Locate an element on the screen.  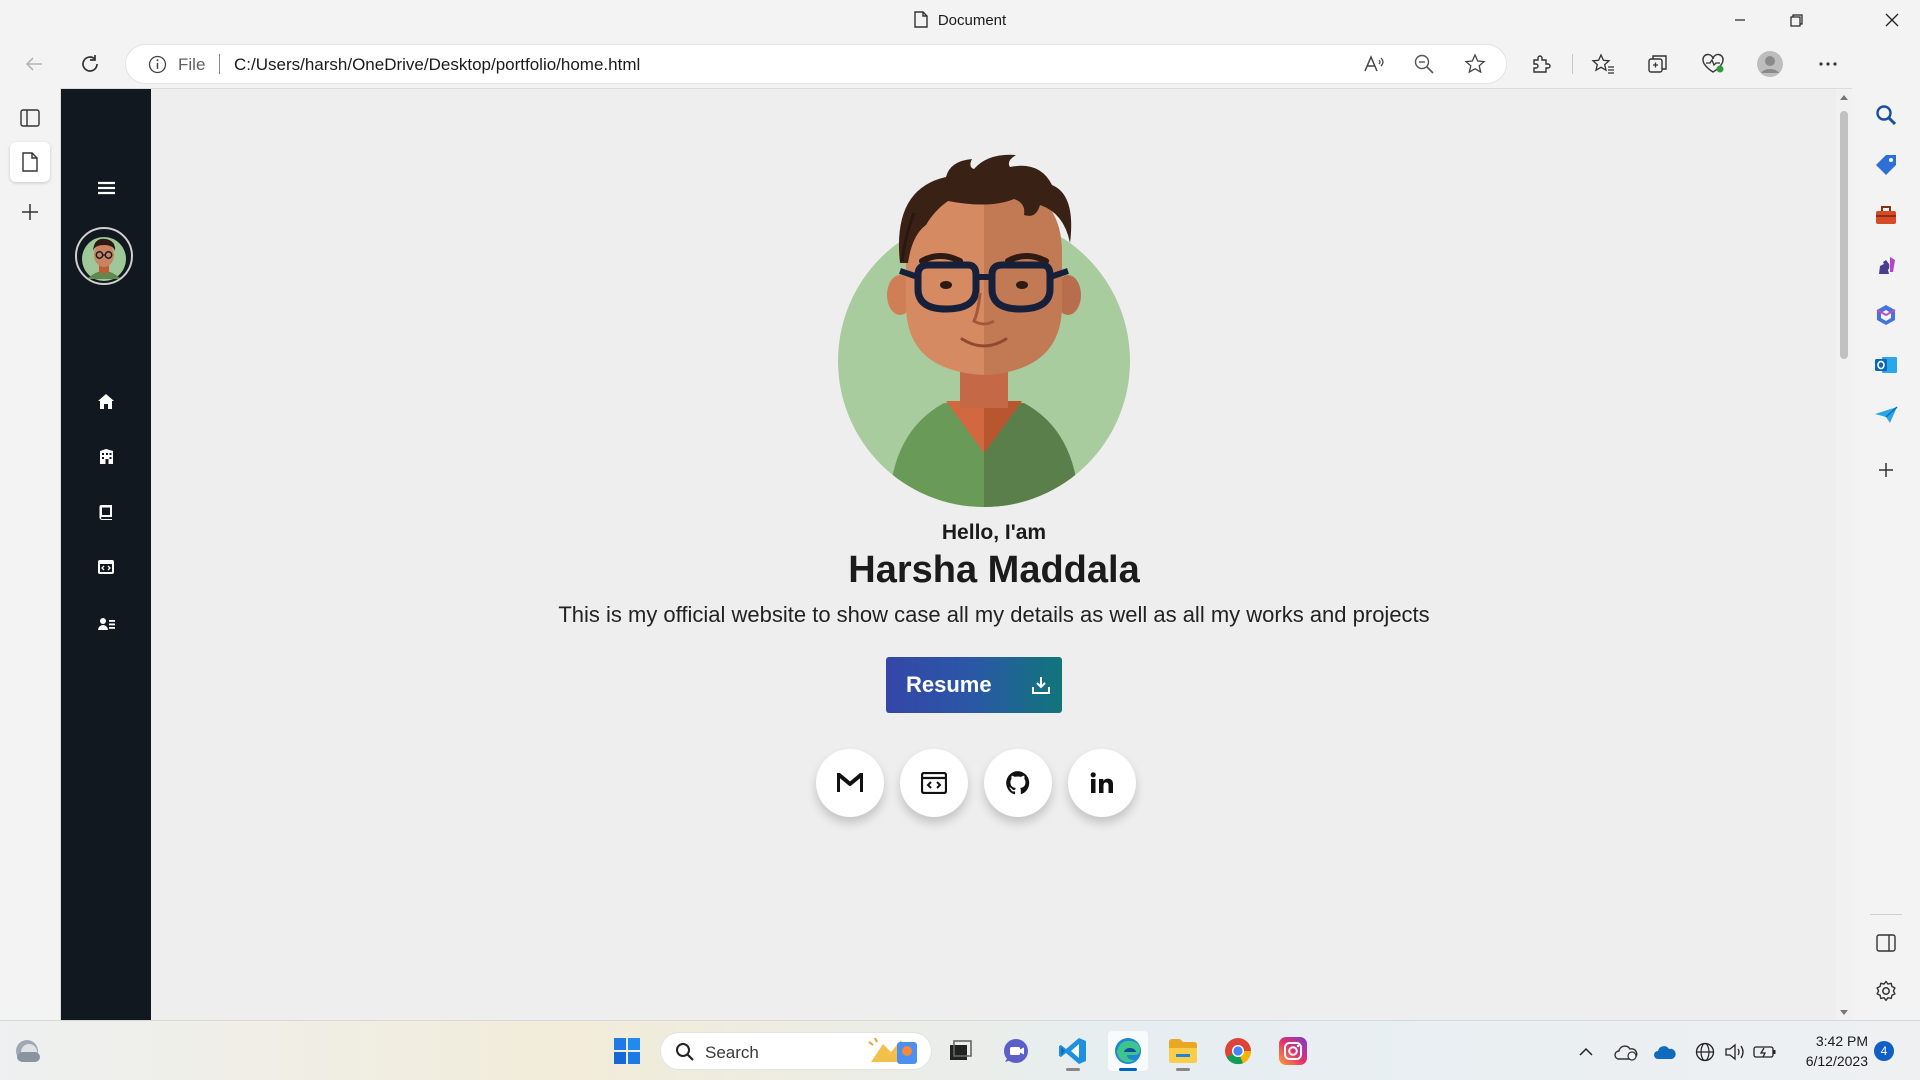
refresh-button is located at coordinates (90, 64).